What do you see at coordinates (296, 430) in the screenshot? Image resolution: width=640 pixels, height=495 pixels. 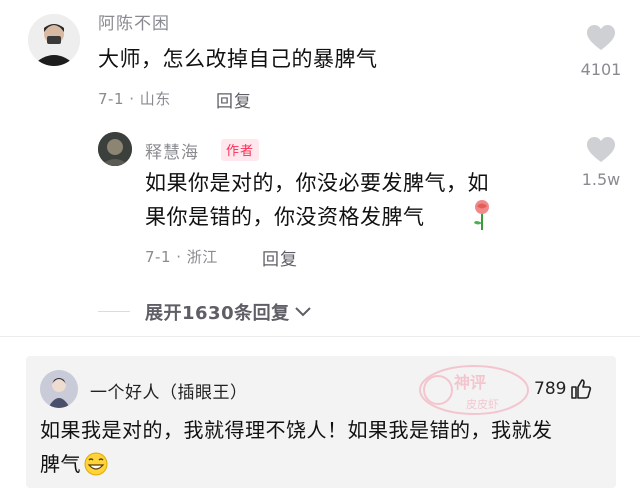 I see `featured-comment-line-1: 如果我是对的，我就得理不饶人！如果我是错的，我就发` at bounding box center [296, 430].